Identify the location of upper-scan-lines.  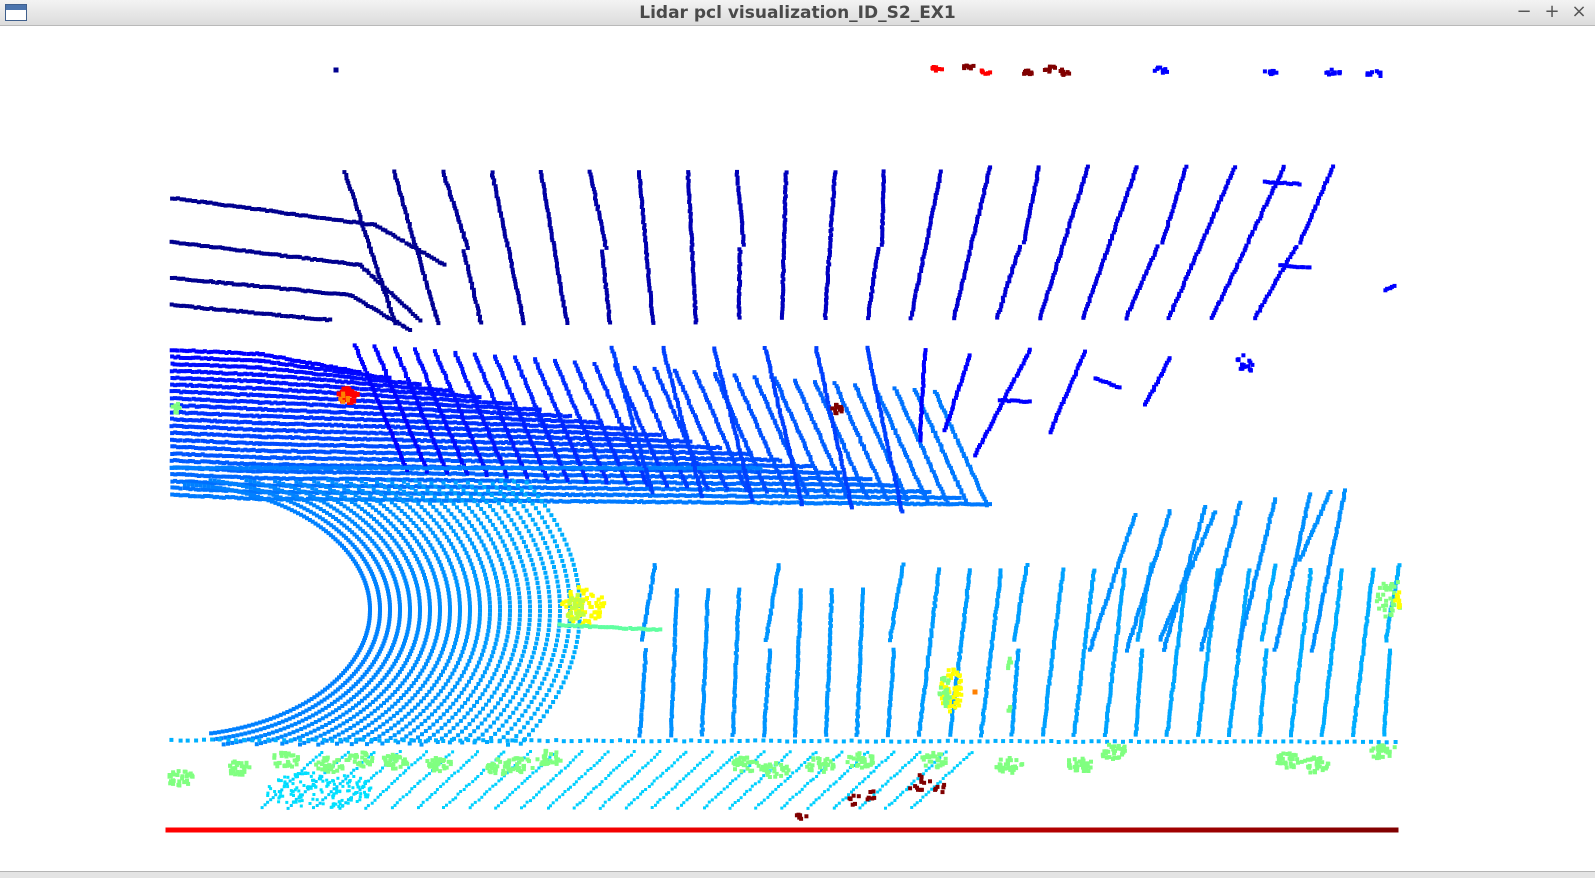
(783, 248).